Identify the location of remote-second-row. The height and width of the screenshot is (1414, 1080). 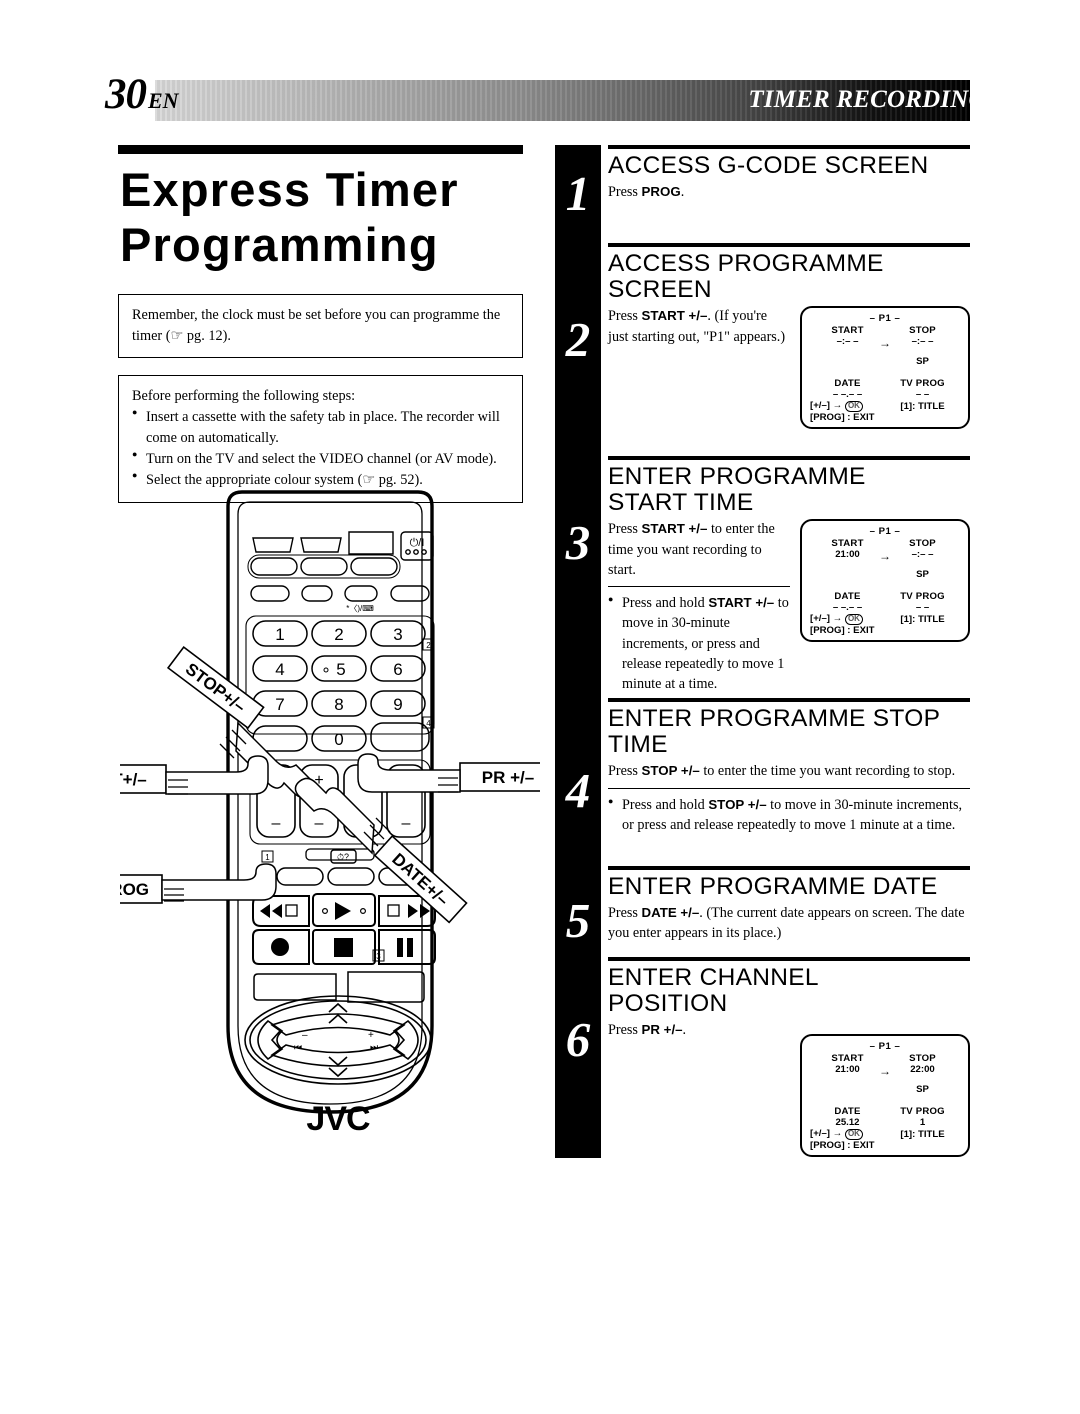
(324, 566).